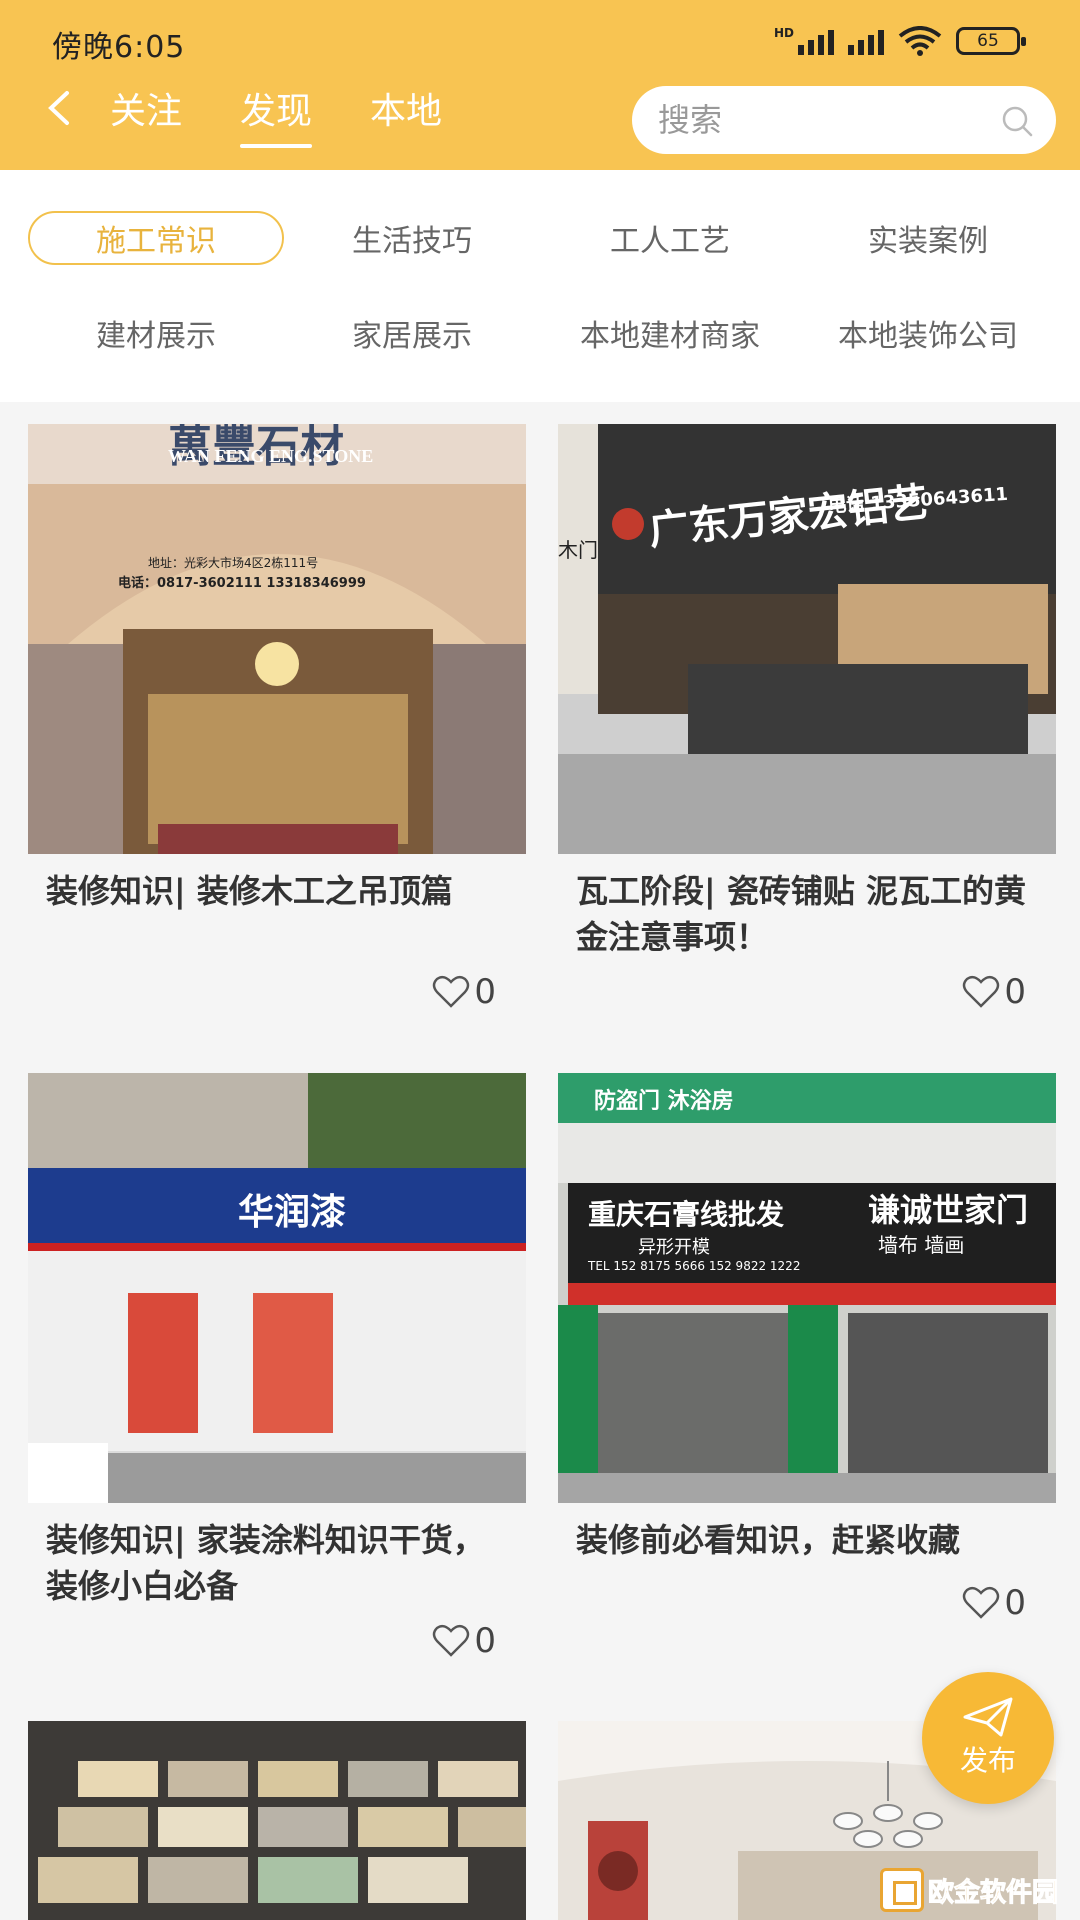 This screenshot has height=1920, width=1080. What do you see at coordinates (242, 583) in the screenshot?
I see `sign-tel: 电话：0817-3602111 13318346999` at bounding box center [242, 583].